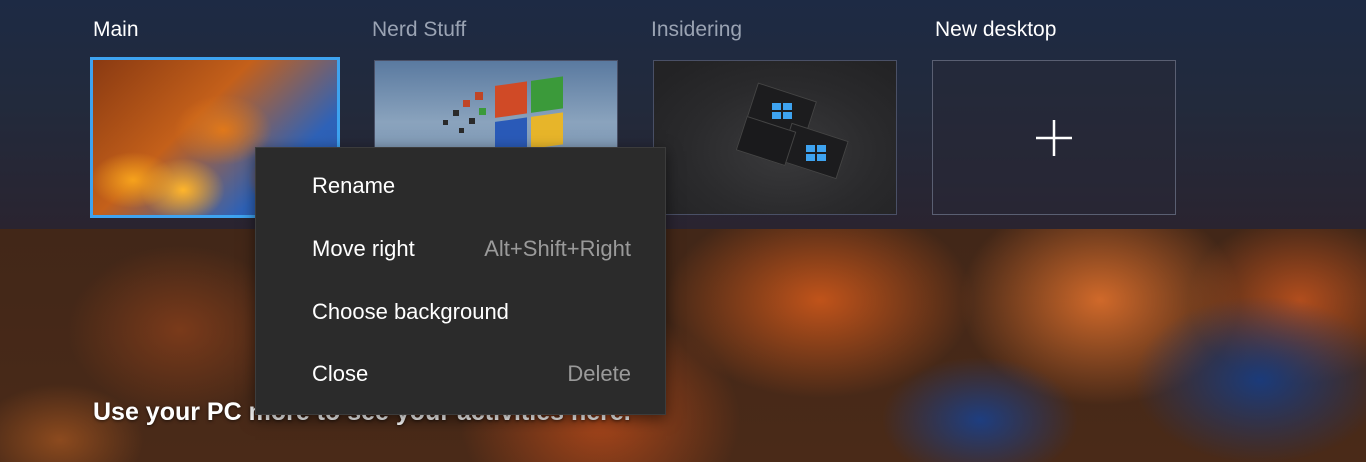 Image resolution: width=1366 pixels, height=462 pixels. I want to click on menu-item-label: Rename, so click(354, 185).